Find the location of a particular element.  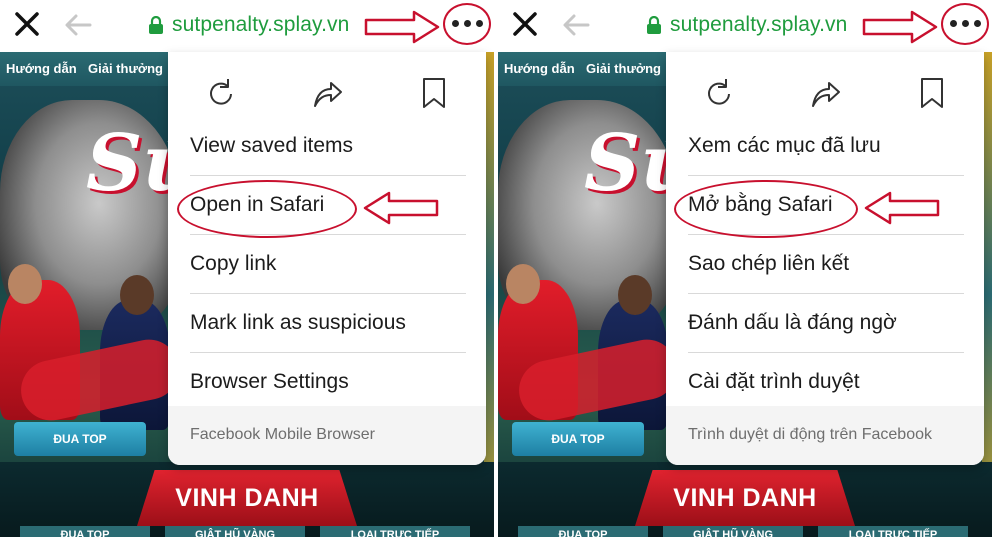

menu-item-label: View saved items is located at coordinates (272, 145).